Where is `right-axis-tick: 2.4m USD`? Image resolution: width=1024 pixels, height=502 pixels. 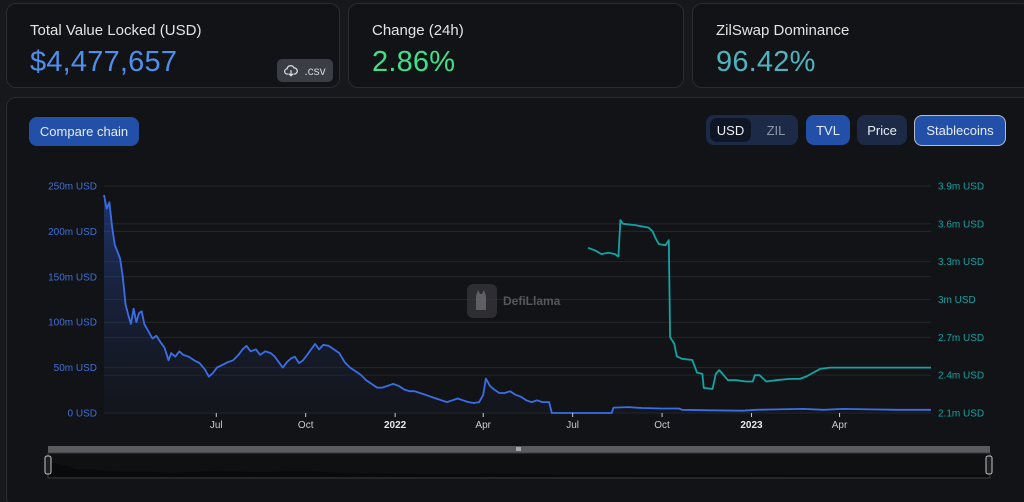
right-axis-tick: 2.4m USD is located at coordinates (961, 376).